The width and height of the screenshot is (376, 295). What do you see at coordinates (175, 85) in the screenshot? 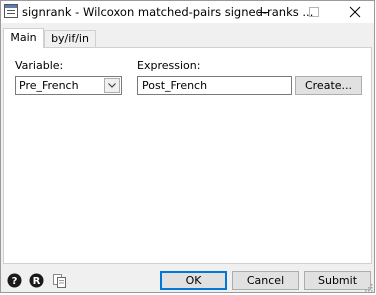
I see `expression-value: Post_French` at bounding box center [175, 85].